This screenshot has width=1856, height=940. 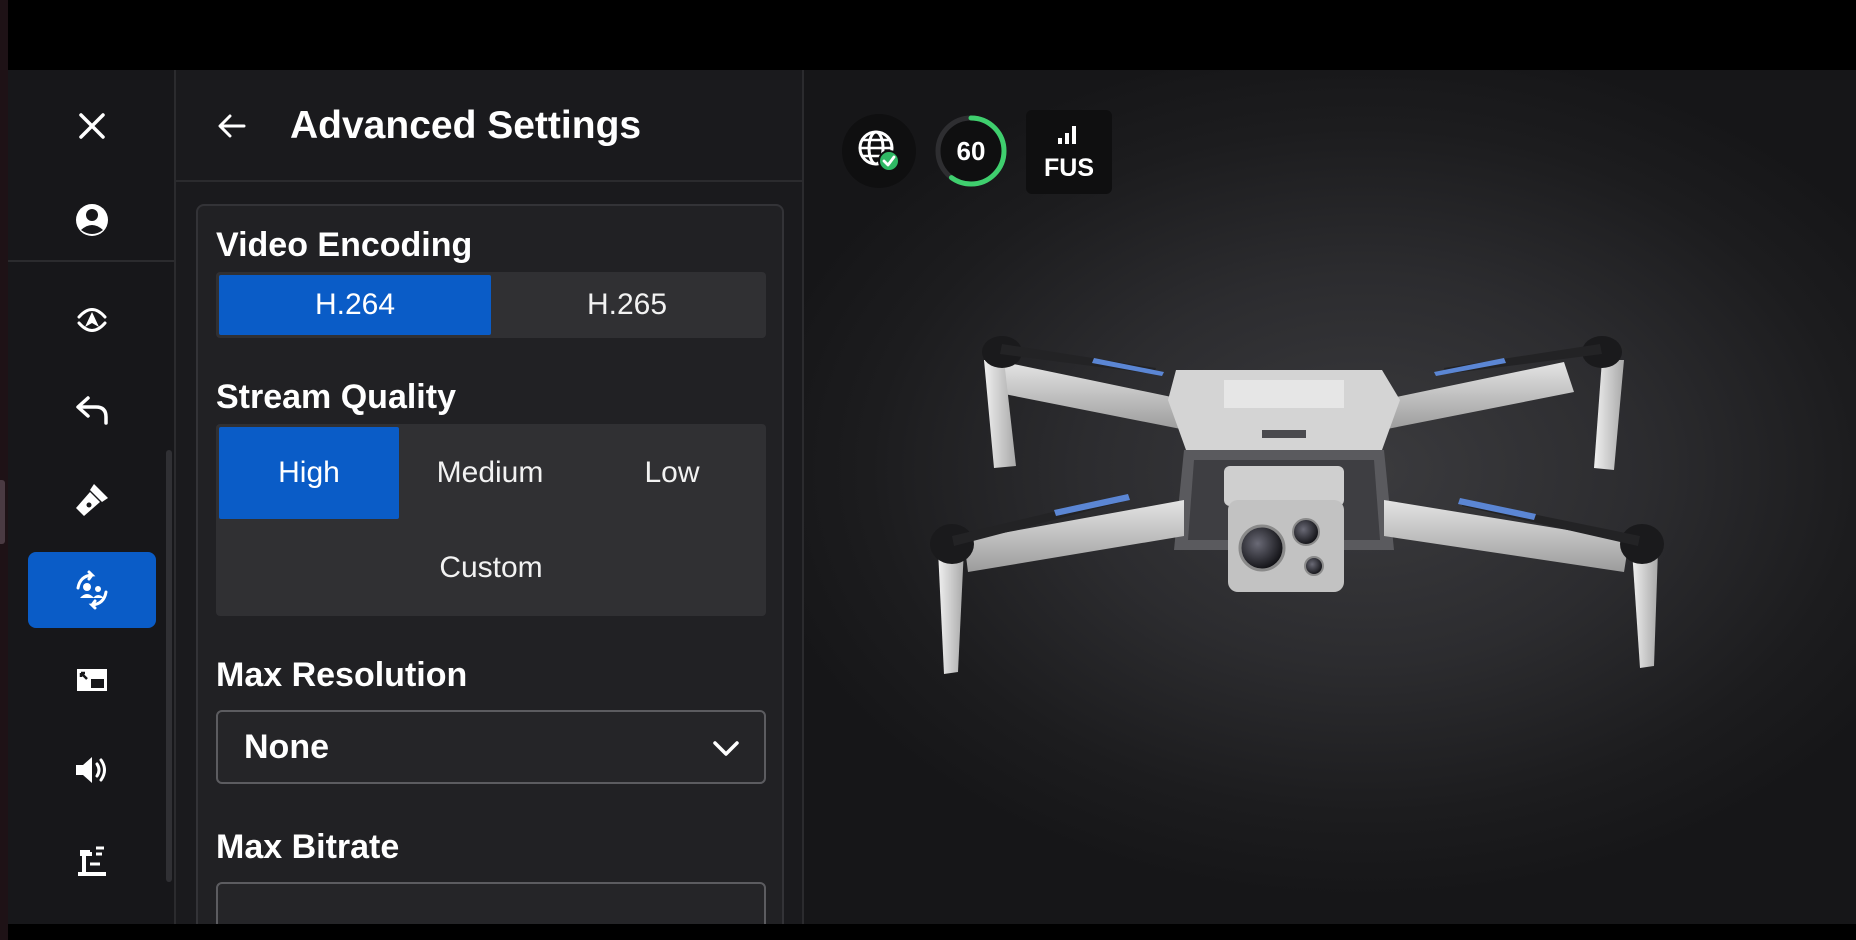 I want to click on edge-handle, so click(x=2, y=512).